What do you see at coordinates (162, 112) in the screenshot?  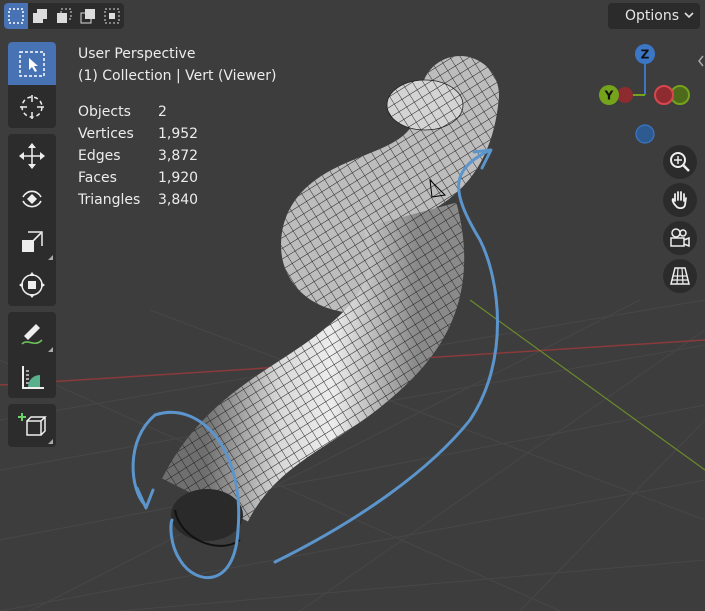 I see `stat-value: 2` at bounding box center [162, 112].